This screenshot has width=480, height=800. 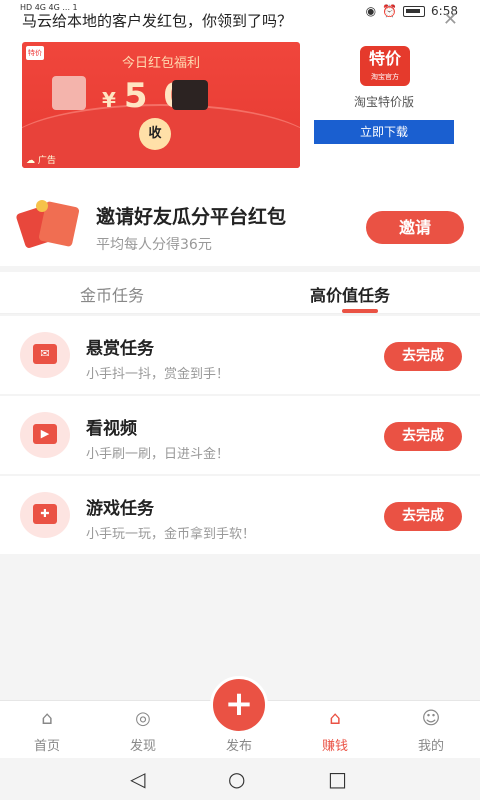 I want to click on ad-banner: 特价 今日红包福利 ¥5 0 收 ☁ 广告, so click(x=161, y=105).